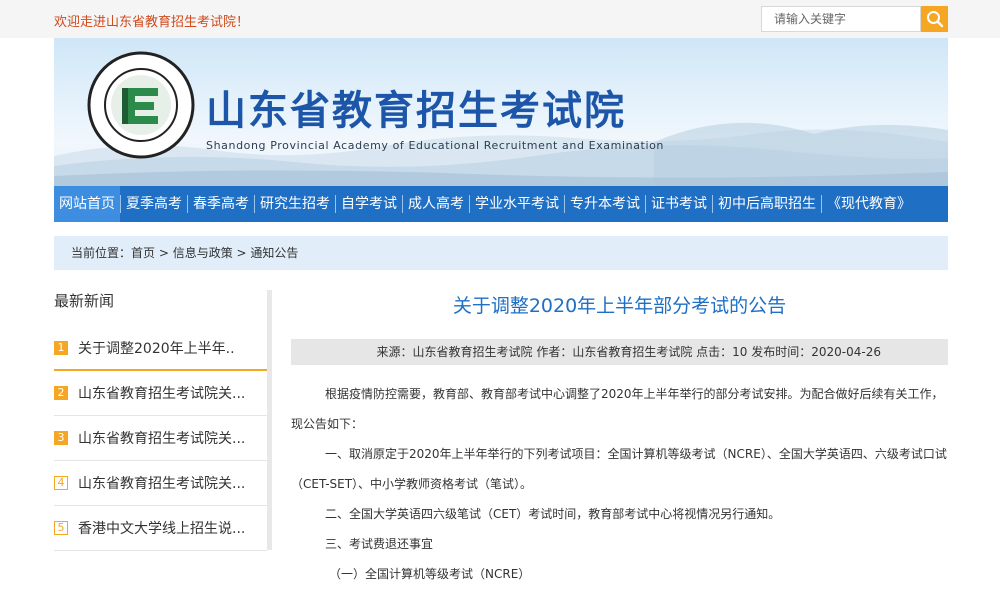 The width and height of the screenshot is (1000, 593). Describe the element at coordinates (61, 393) in the screenshot. I see `news-number-badge: 2` at that location.